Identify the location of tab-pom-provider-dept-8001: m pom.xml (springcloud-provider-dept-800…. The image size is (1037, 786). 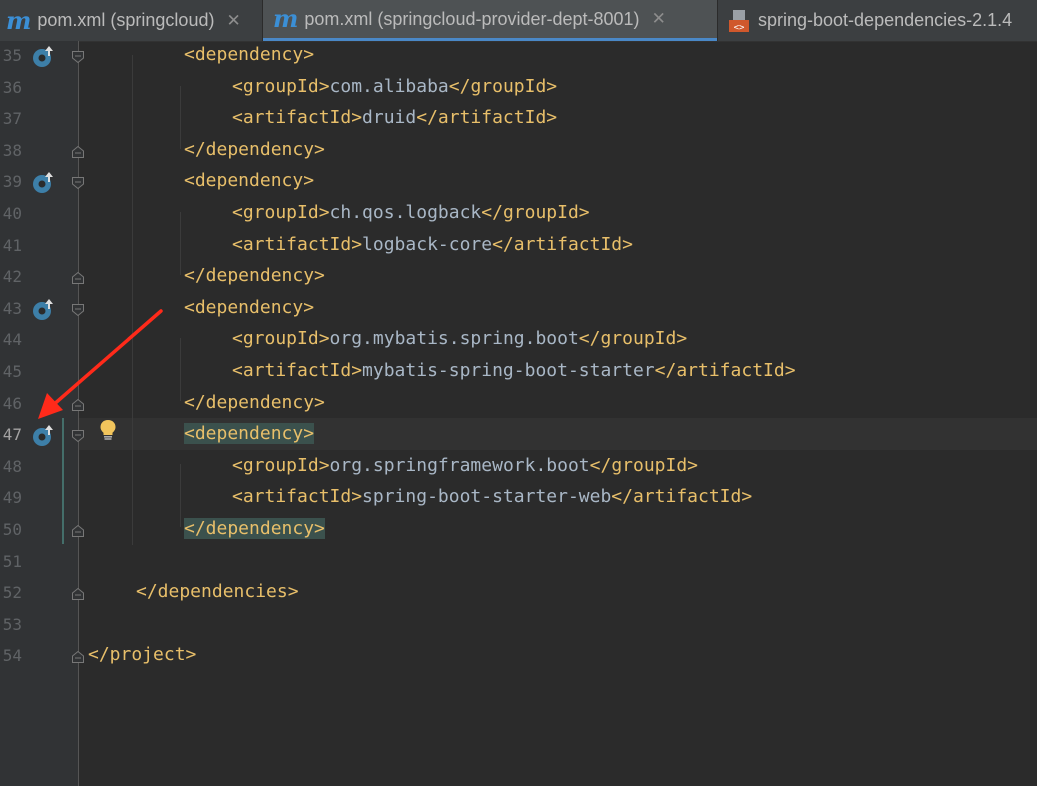
(490, 20).